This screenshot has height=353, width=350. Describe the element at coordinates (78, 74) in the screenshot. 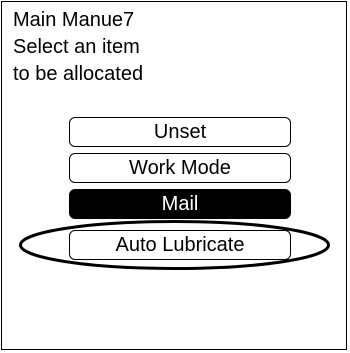

I see `instruction-text-line-2: to be allocated` at that location.